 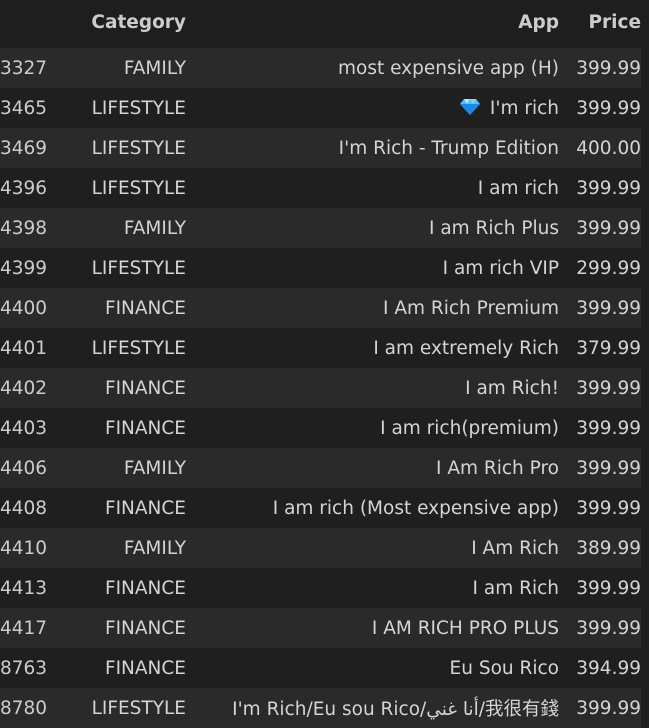 I want to click on app-cell: I am rich VIP, so click(x=372, y=268).